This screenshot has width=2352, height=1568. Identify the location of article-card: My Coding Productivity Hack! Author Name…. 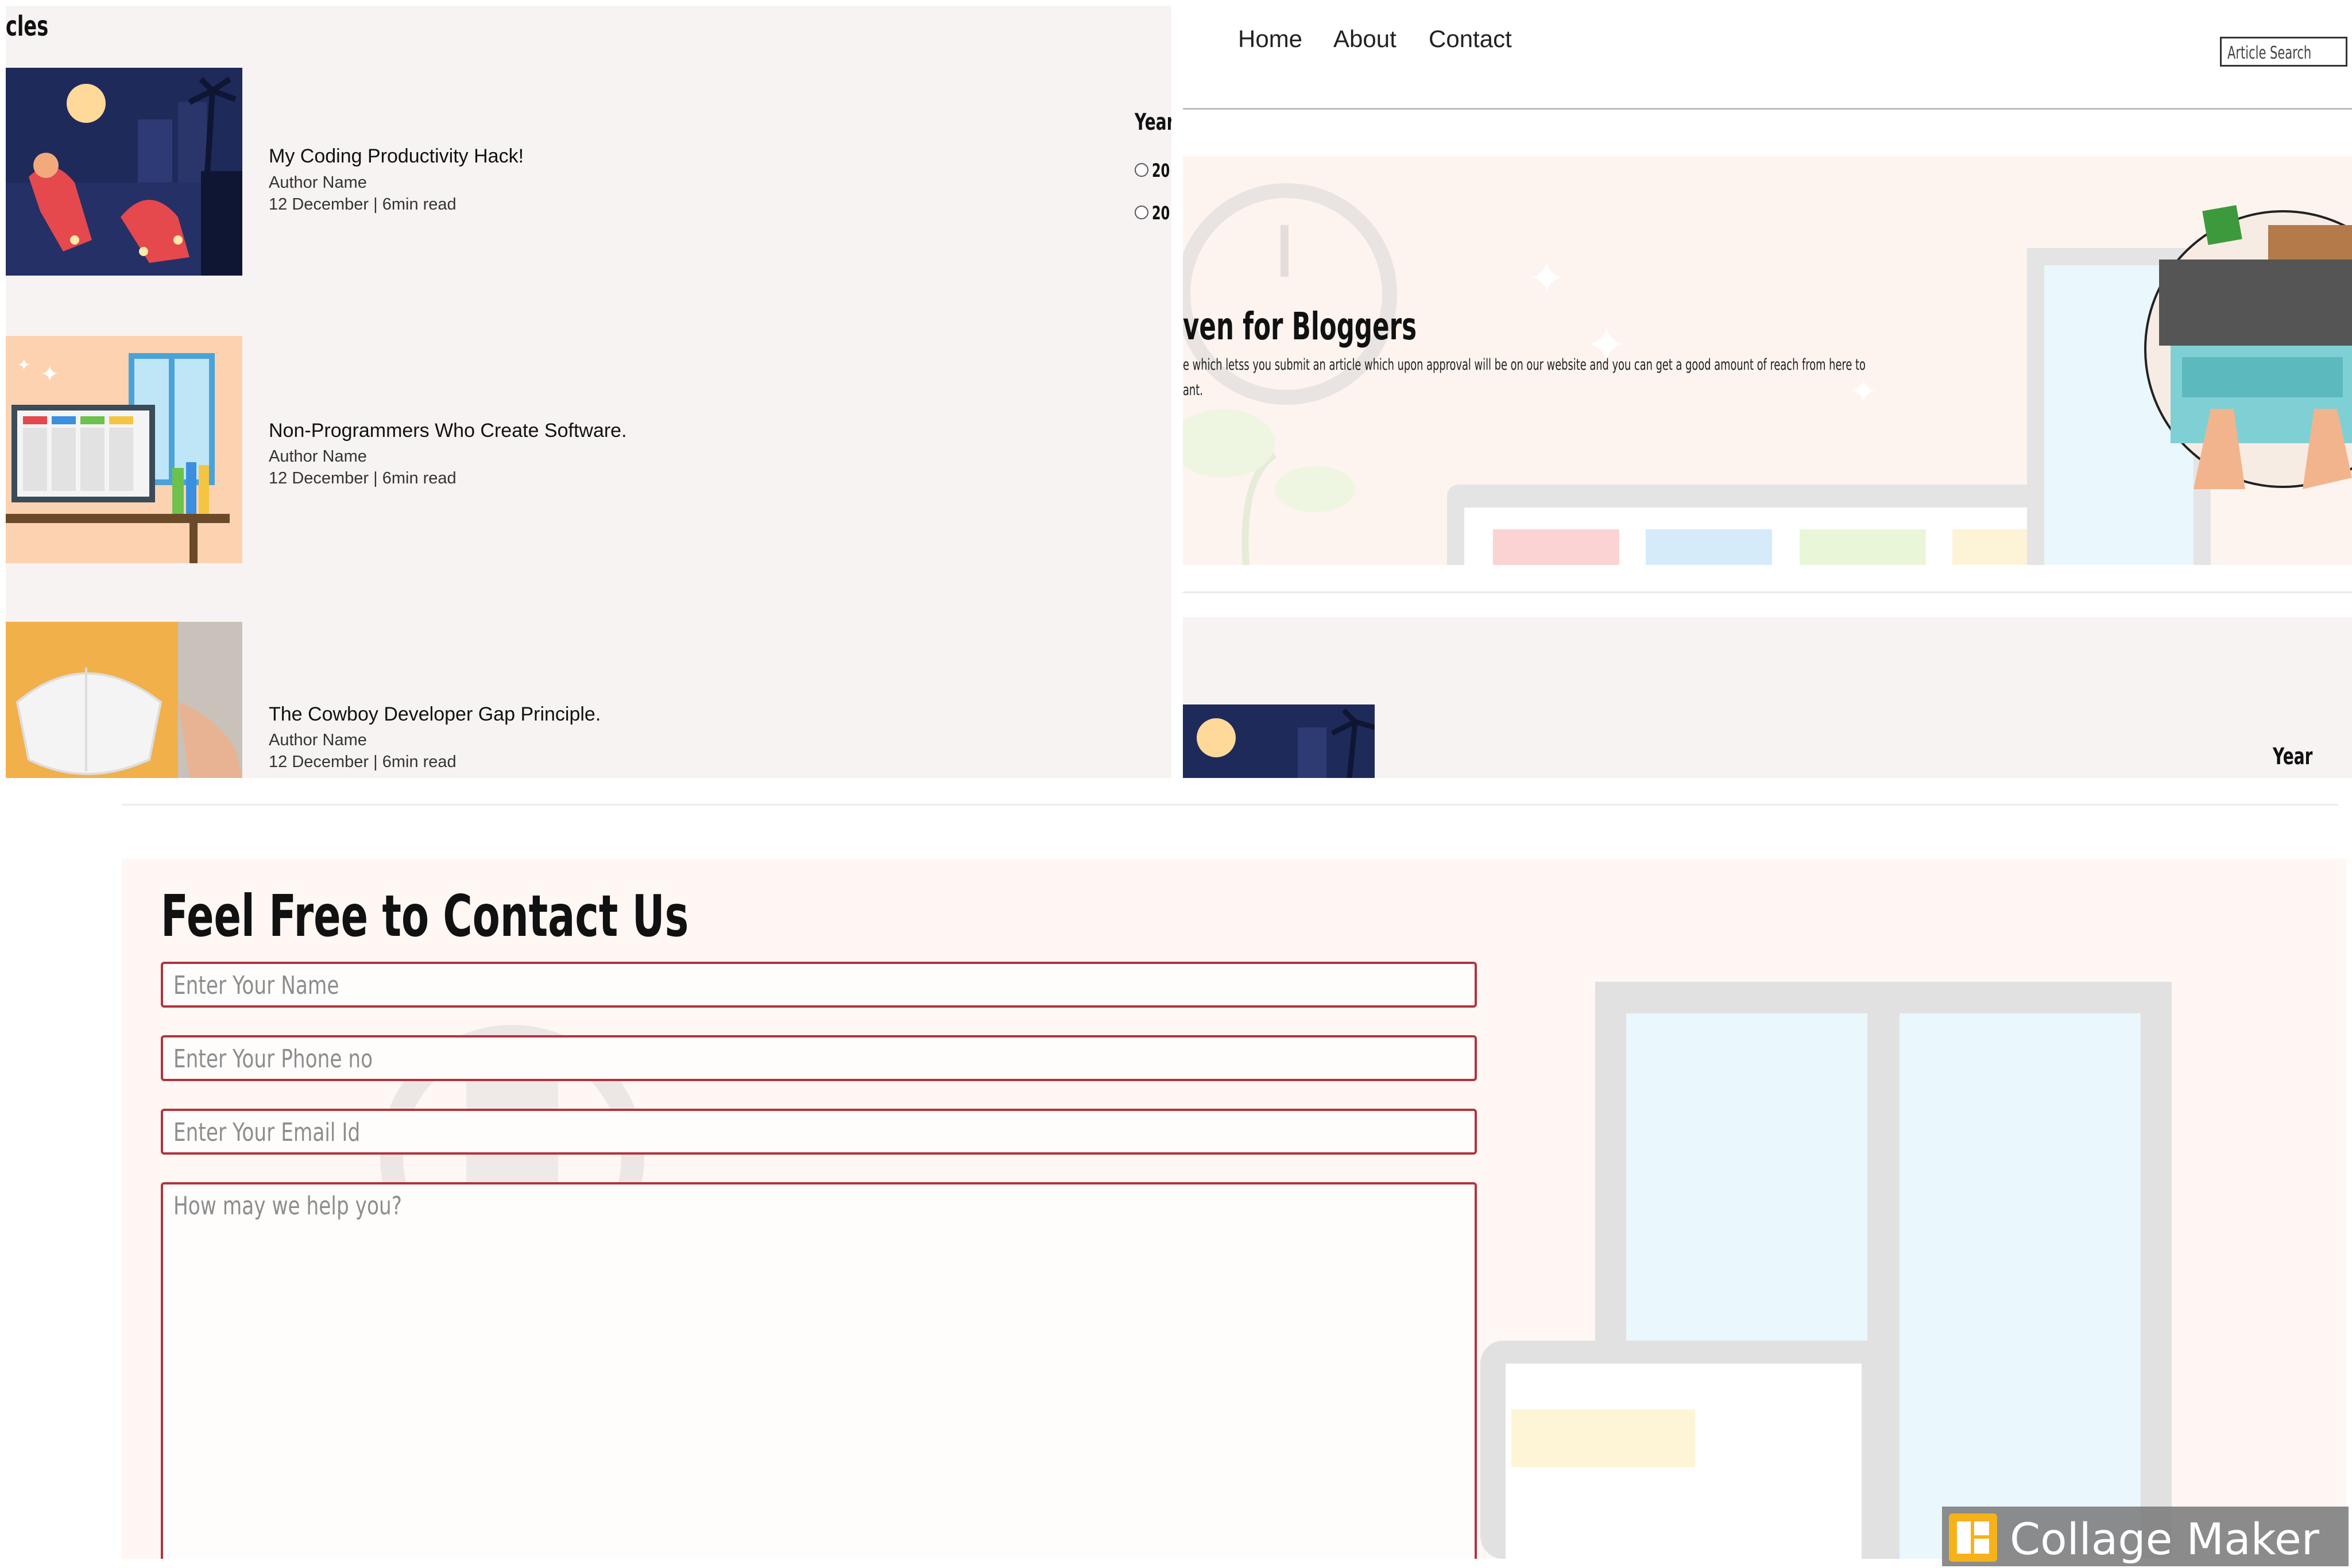
(551, 174).